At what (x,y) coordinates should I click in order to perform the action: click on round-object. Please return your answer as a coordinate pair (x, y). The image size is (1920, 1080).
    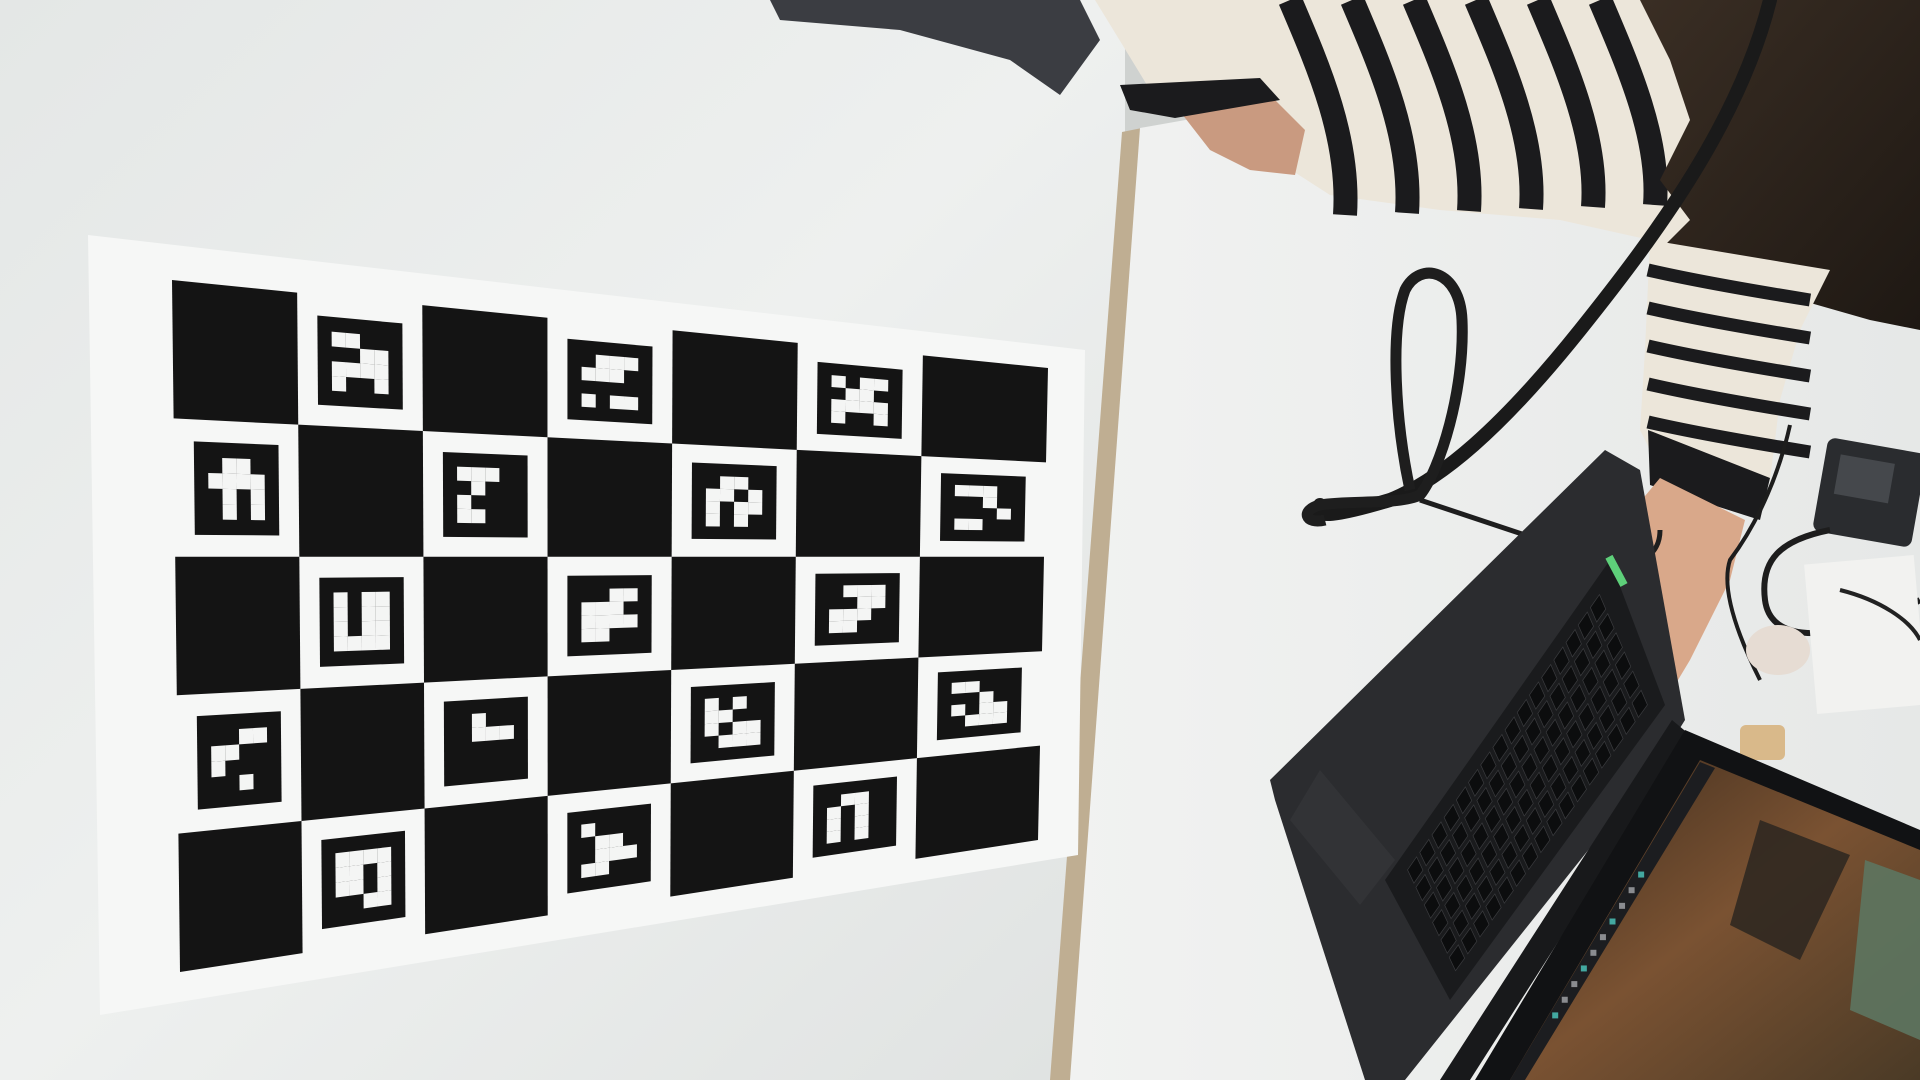
    Looking at the image, I should click on (1778, 650).